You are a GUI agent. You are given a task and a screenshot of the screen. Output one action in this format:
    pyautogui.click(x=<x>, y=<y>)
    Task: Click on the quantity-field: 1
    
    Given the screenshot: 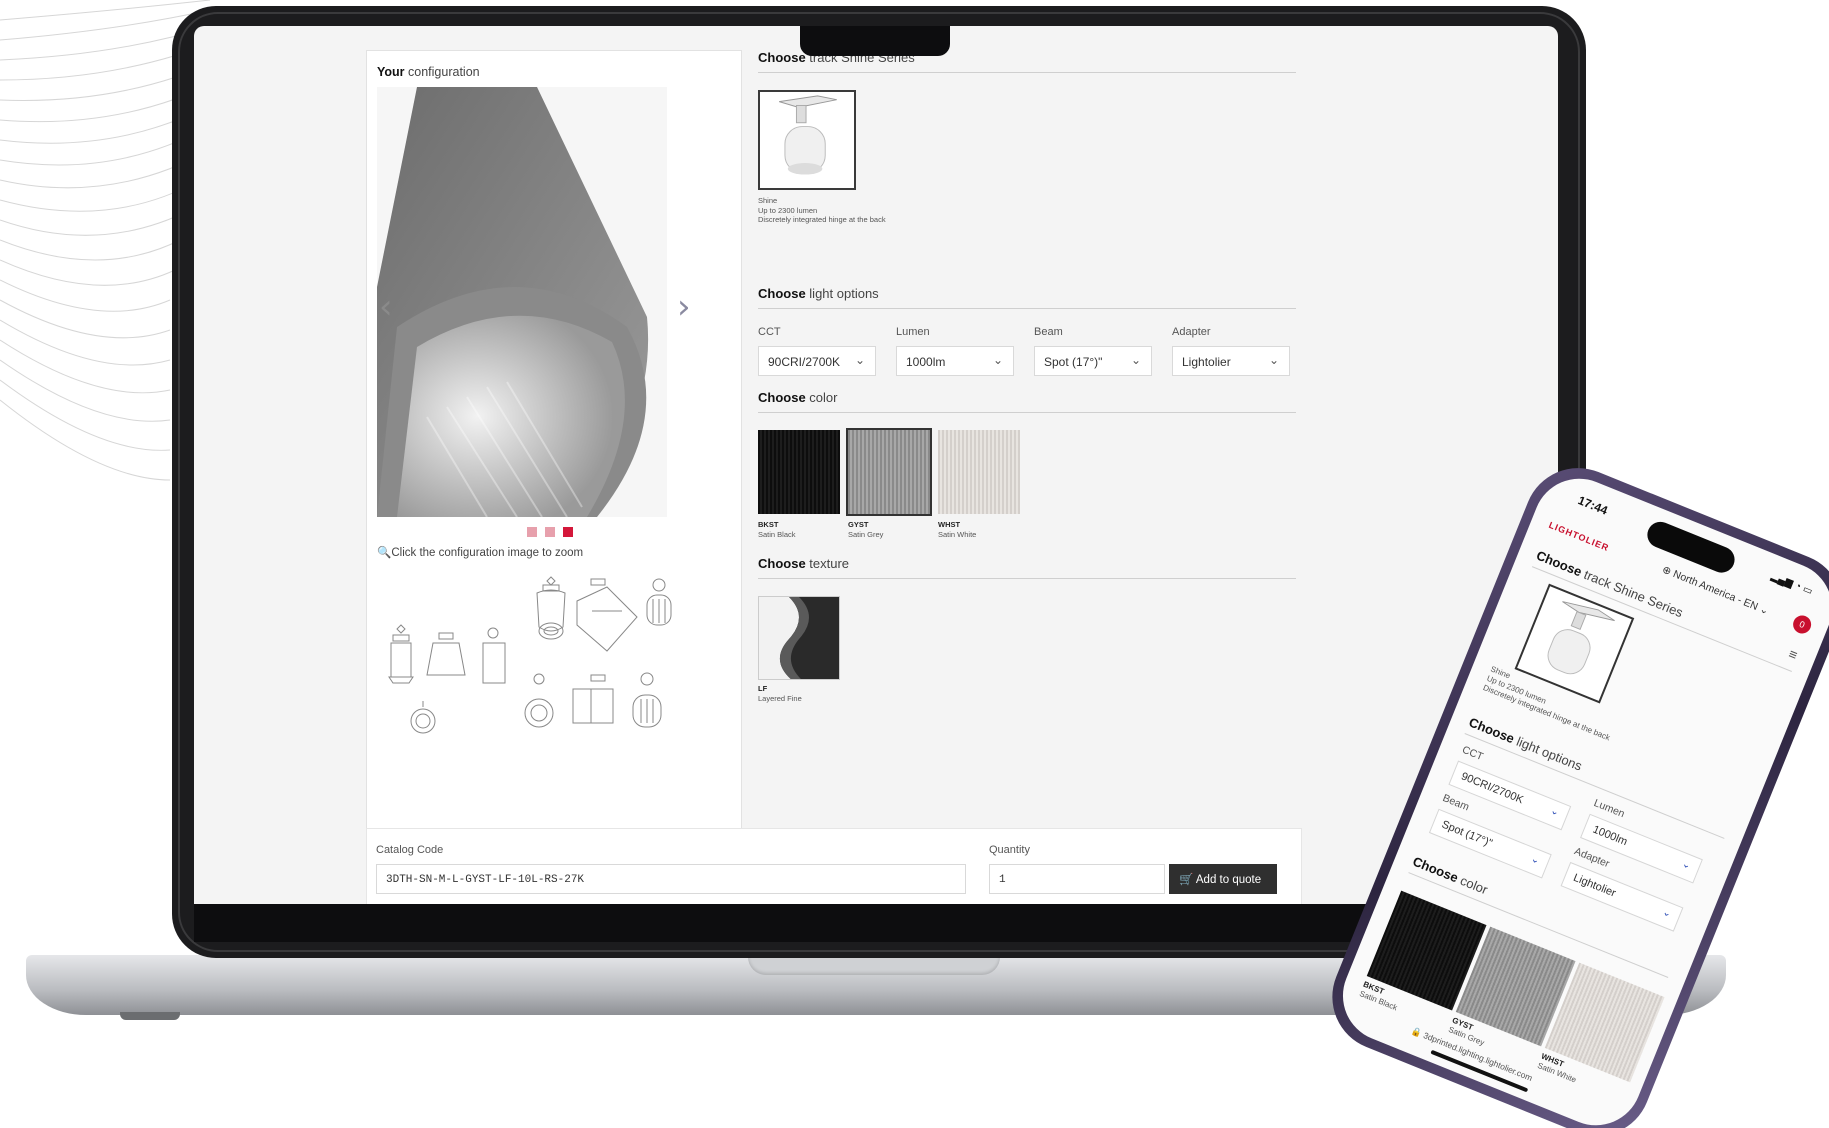 What is the action you would take?
    pyautogui.click(x=1077, y=879)
    